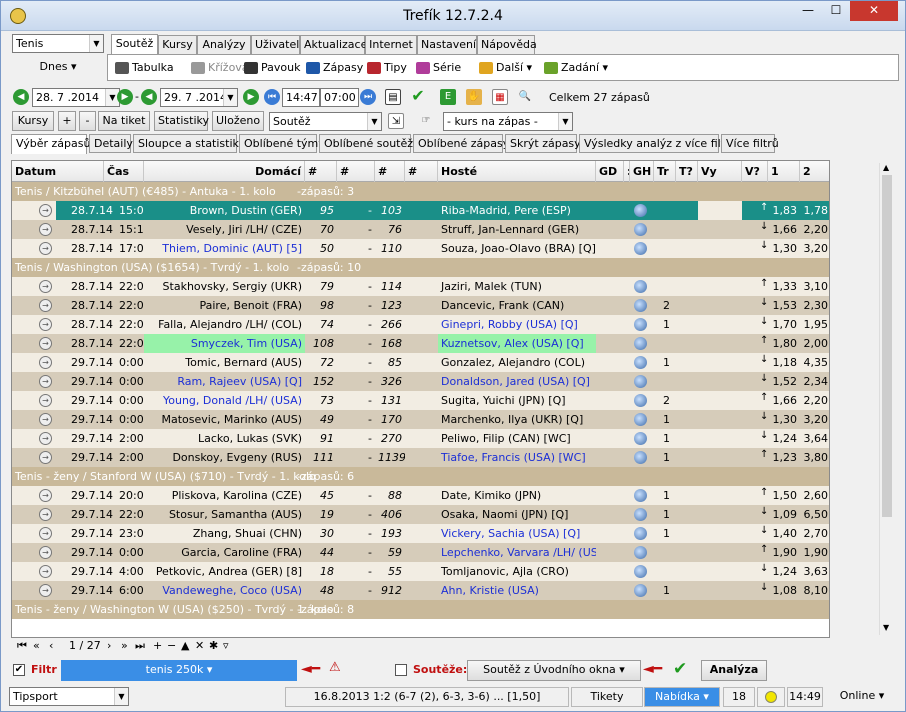 The height and width of the screenshot is (712, 906). I want to click on tool-2: Pavouk, so click(272, 68).